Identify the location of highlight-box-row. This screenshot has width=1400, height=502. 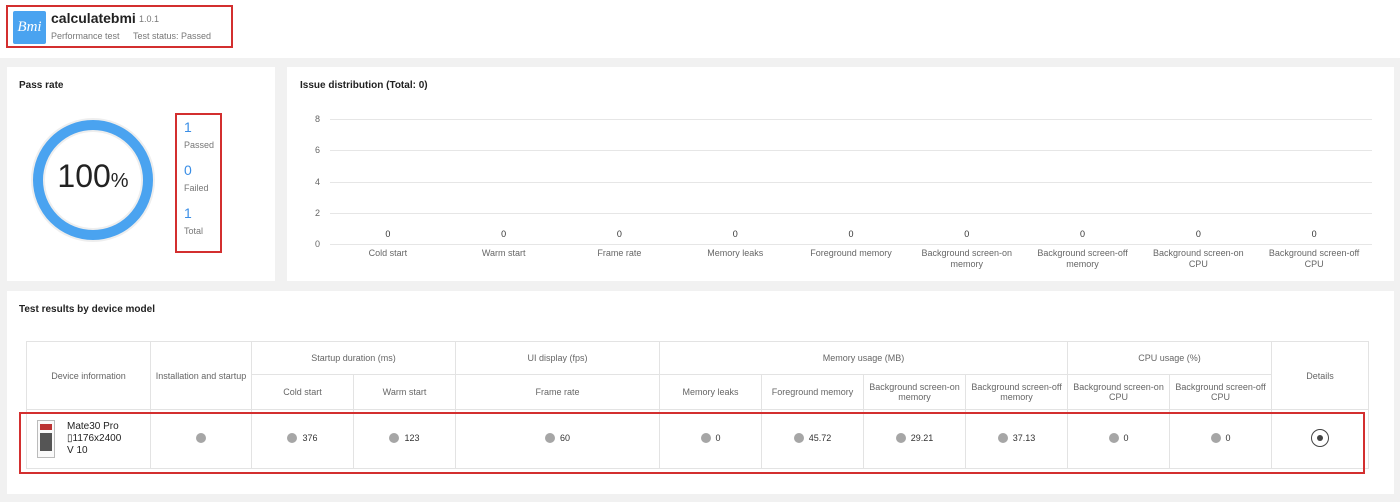
(692, 443).